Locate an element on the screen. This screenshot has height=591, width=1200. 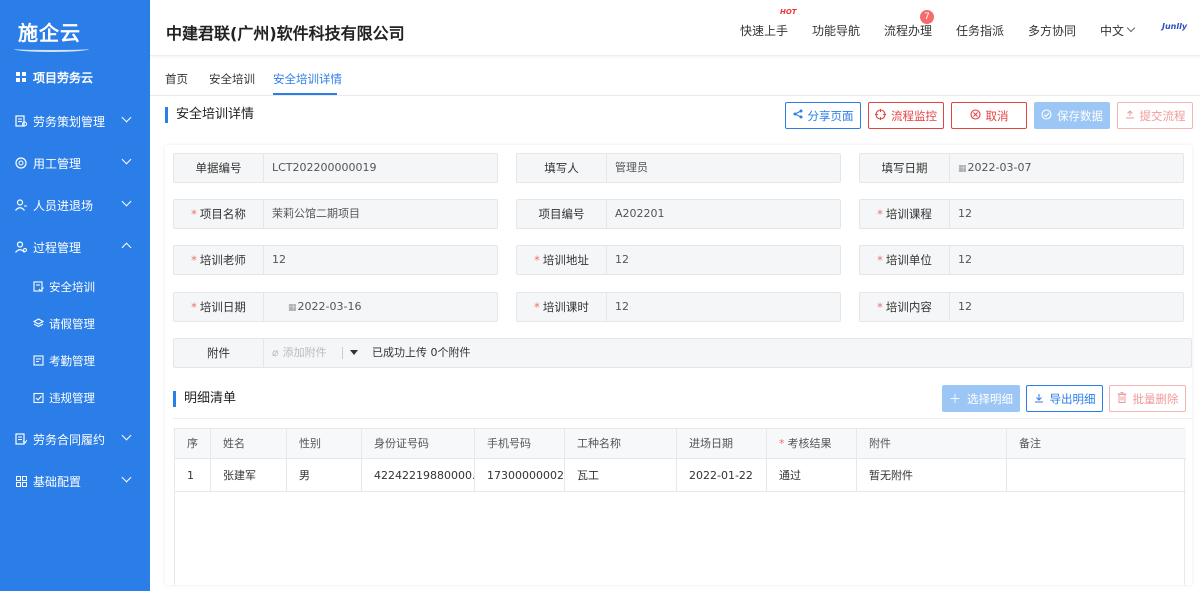
content-value: 12 is located at coordinates (965, 306).